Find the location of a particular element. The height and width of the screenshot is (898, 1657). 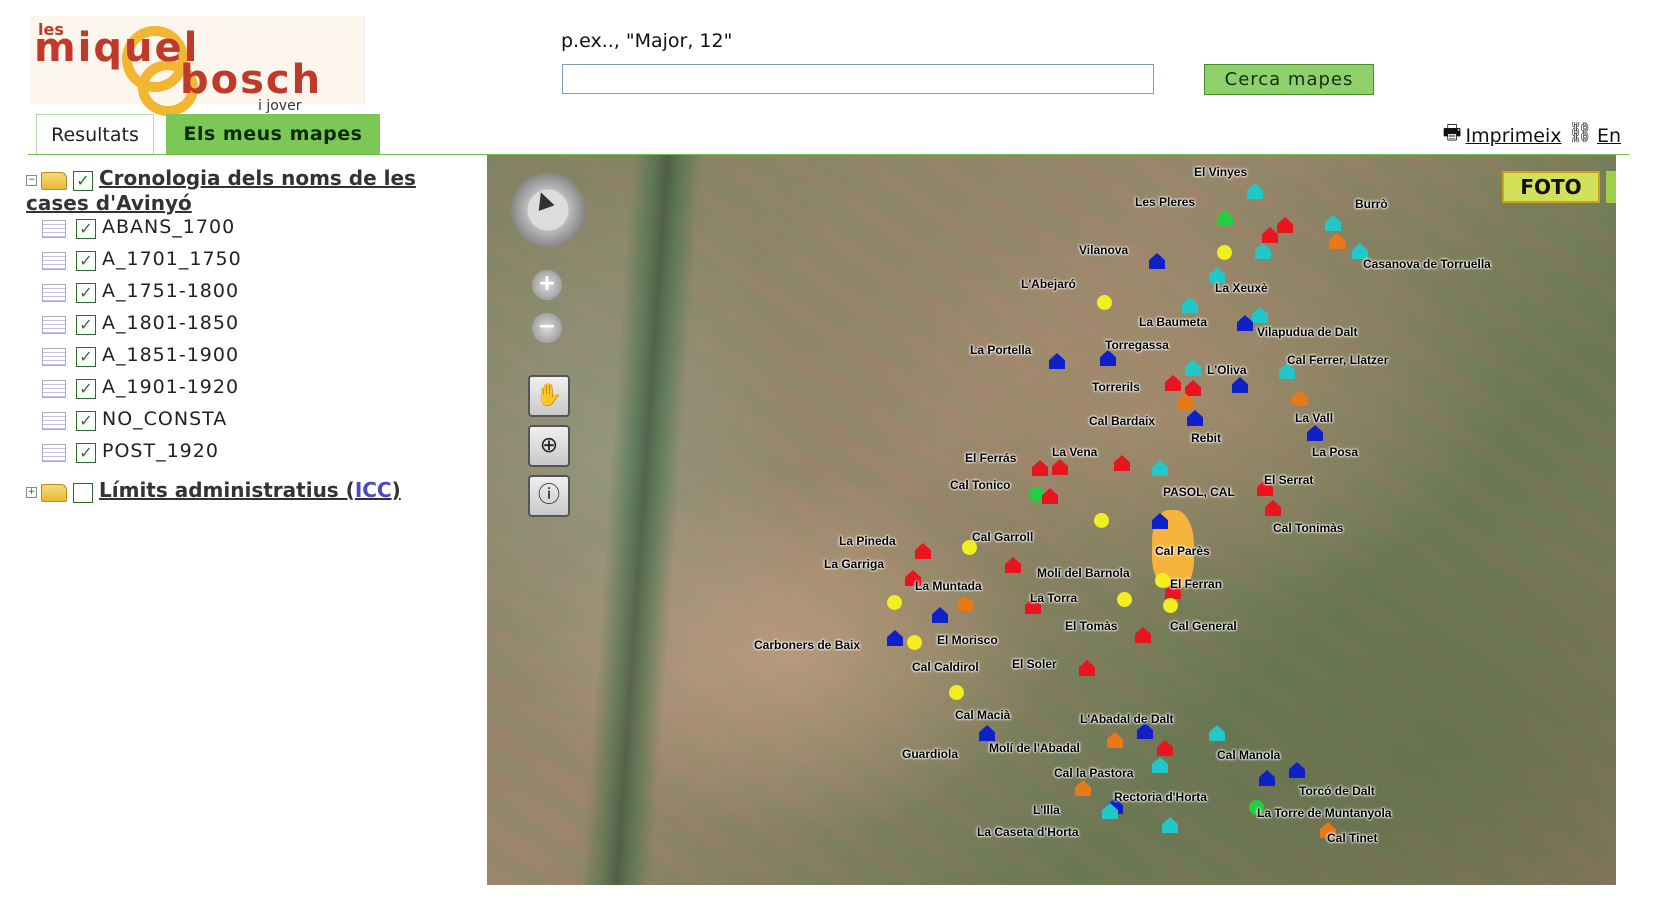

logo-jover-text: i jover is located at coordinates (280, 106).